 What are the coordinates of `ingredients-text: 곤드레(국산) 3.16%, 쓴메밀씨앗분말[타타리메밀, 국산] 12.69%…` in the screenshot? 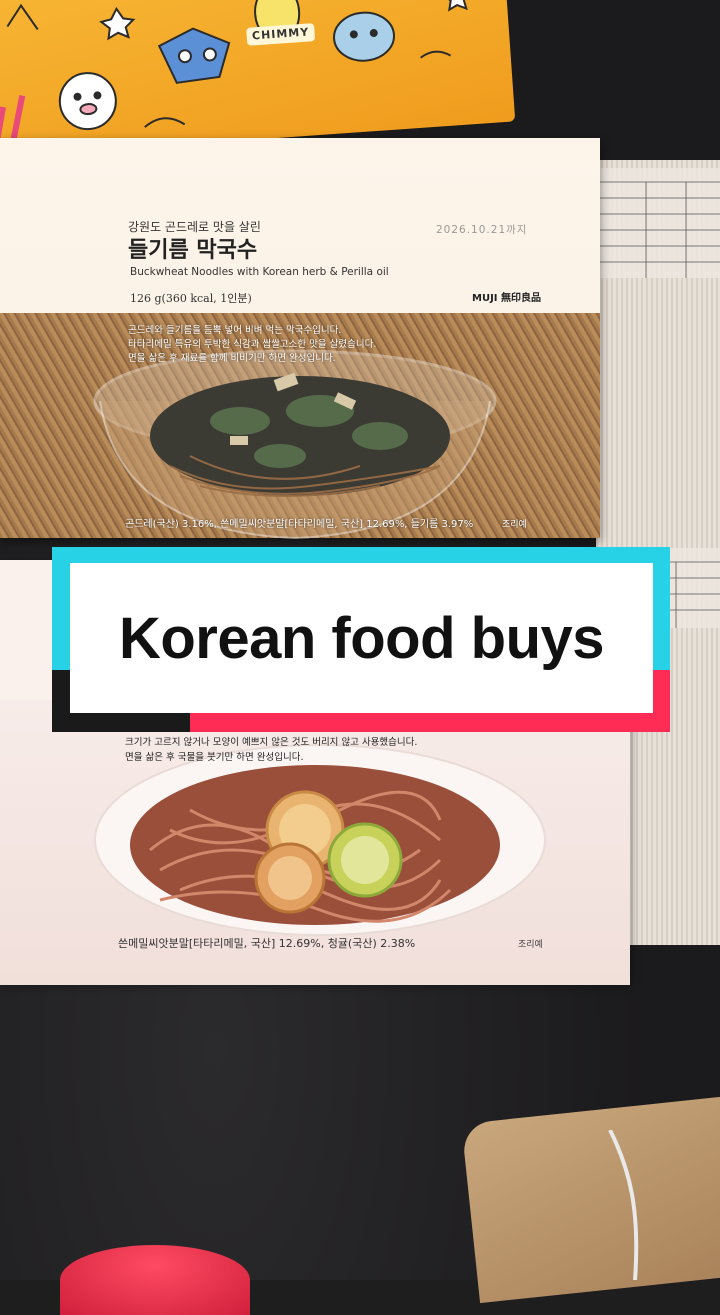 It's located at (299, 524).